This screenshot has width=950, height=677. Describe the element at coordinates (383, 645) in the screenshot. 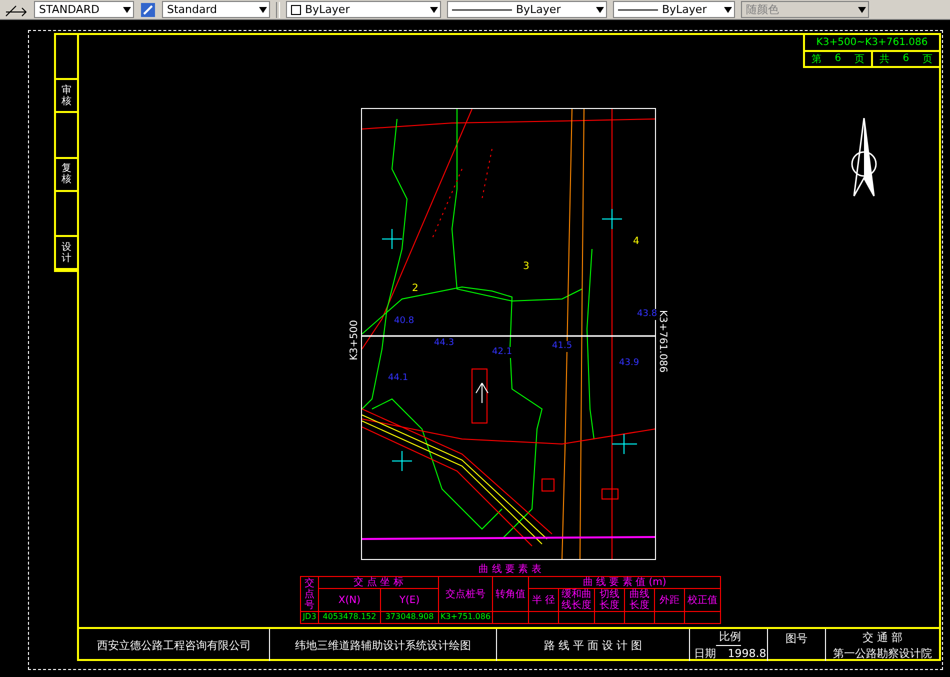

I see `software-credit: 纬地三维道路辅助设计系统设计绘图` at that location.